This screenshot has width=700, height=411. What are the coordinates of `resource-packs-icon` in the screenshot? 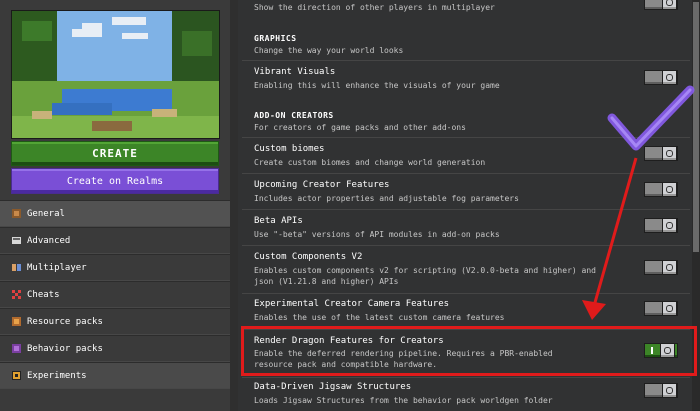 It's located at (16, 321).